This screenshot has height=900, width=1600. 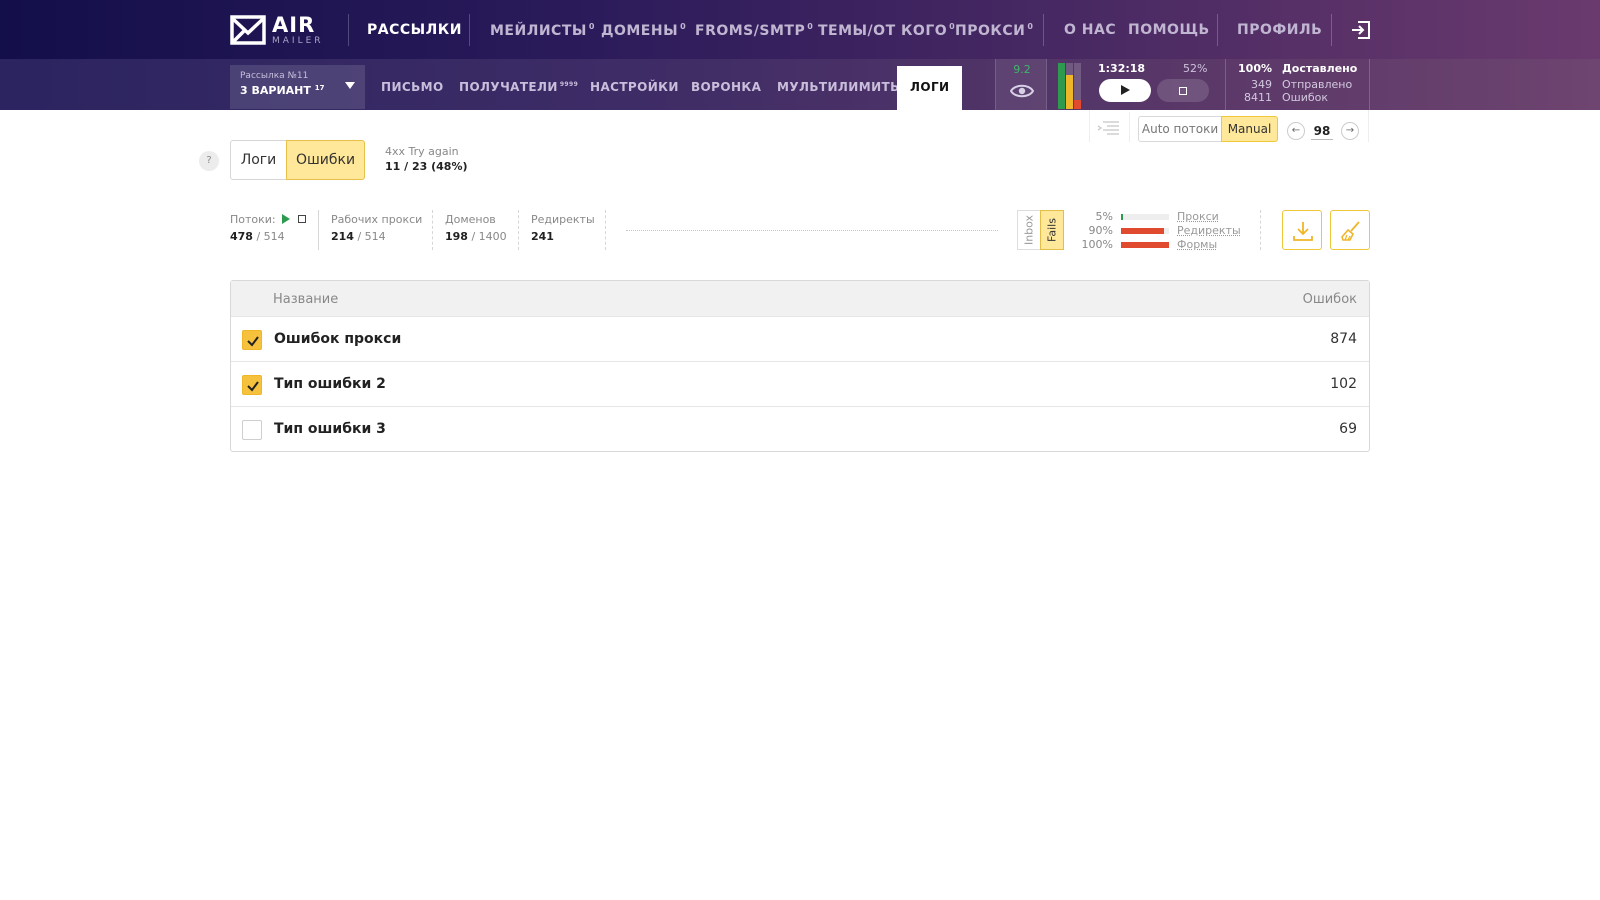 What do you see at coordinates (285, 219) in the screenshot?
I see `play-threads-icon` at bounding box center [285, 219].